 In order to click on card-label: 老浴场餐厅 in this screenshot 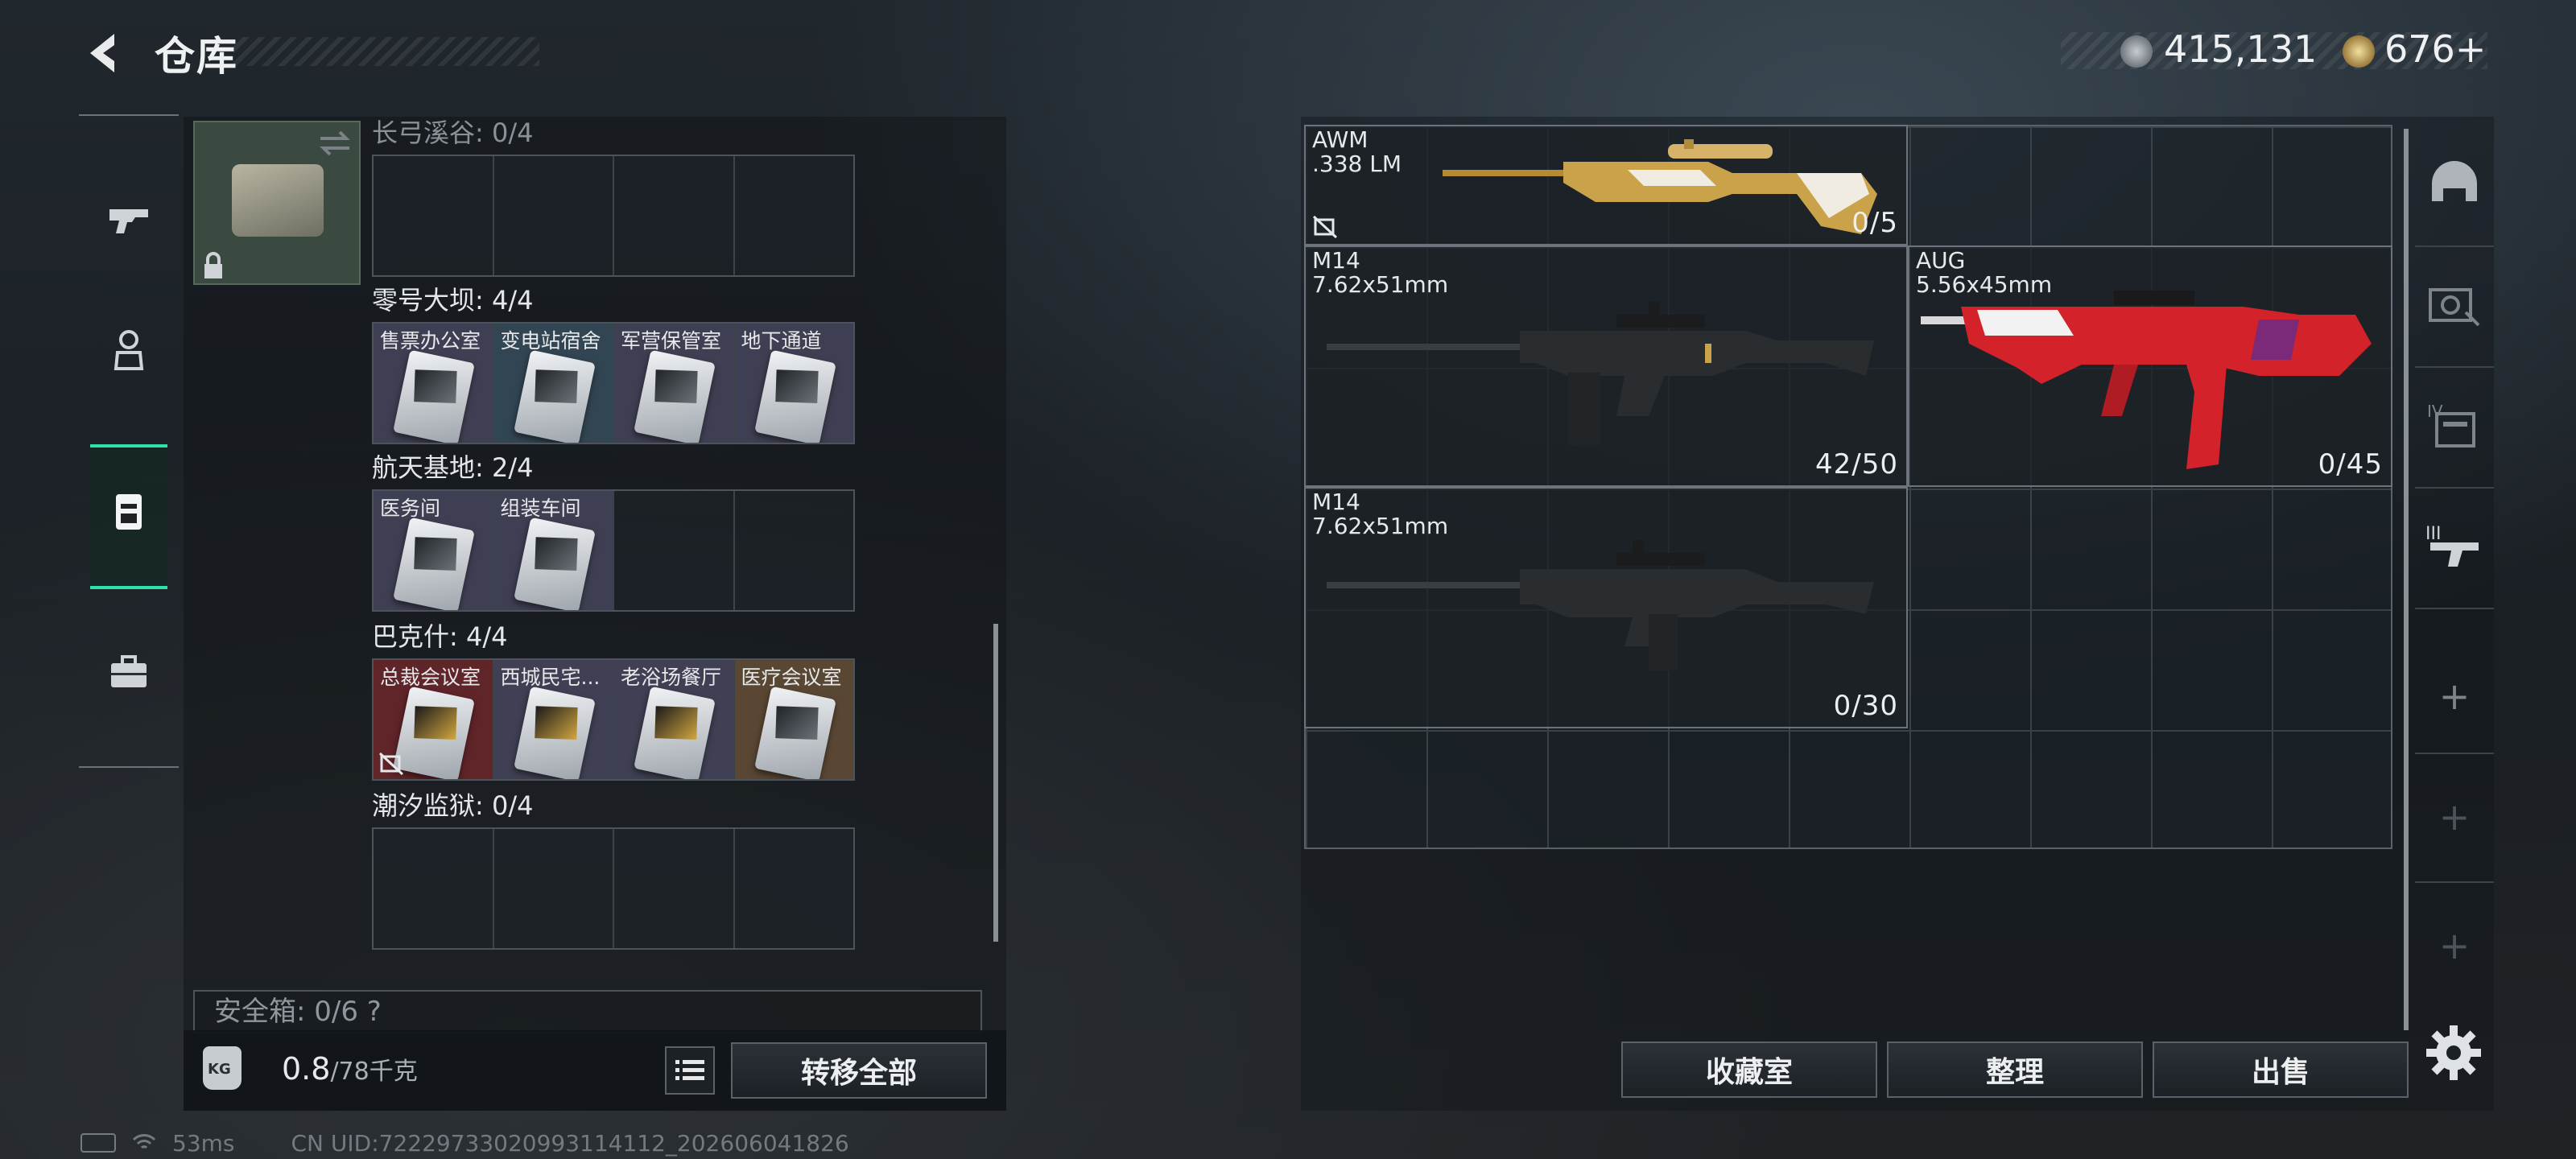, I will do `click(671, 677)`.